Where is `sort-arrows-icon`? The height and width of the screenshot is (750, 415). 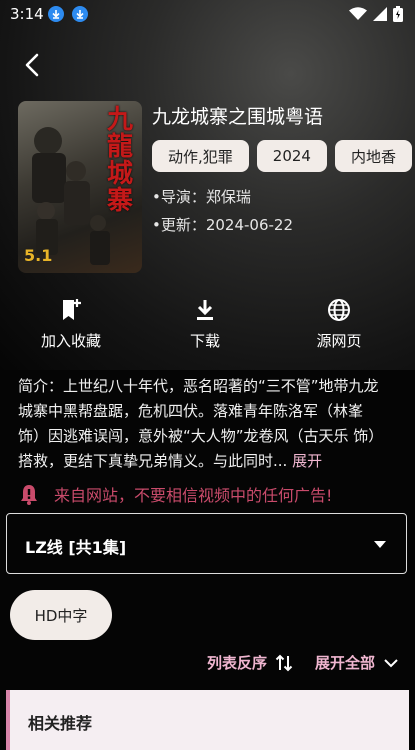 sort-arrows-icon is located at coordinates (284, 662).